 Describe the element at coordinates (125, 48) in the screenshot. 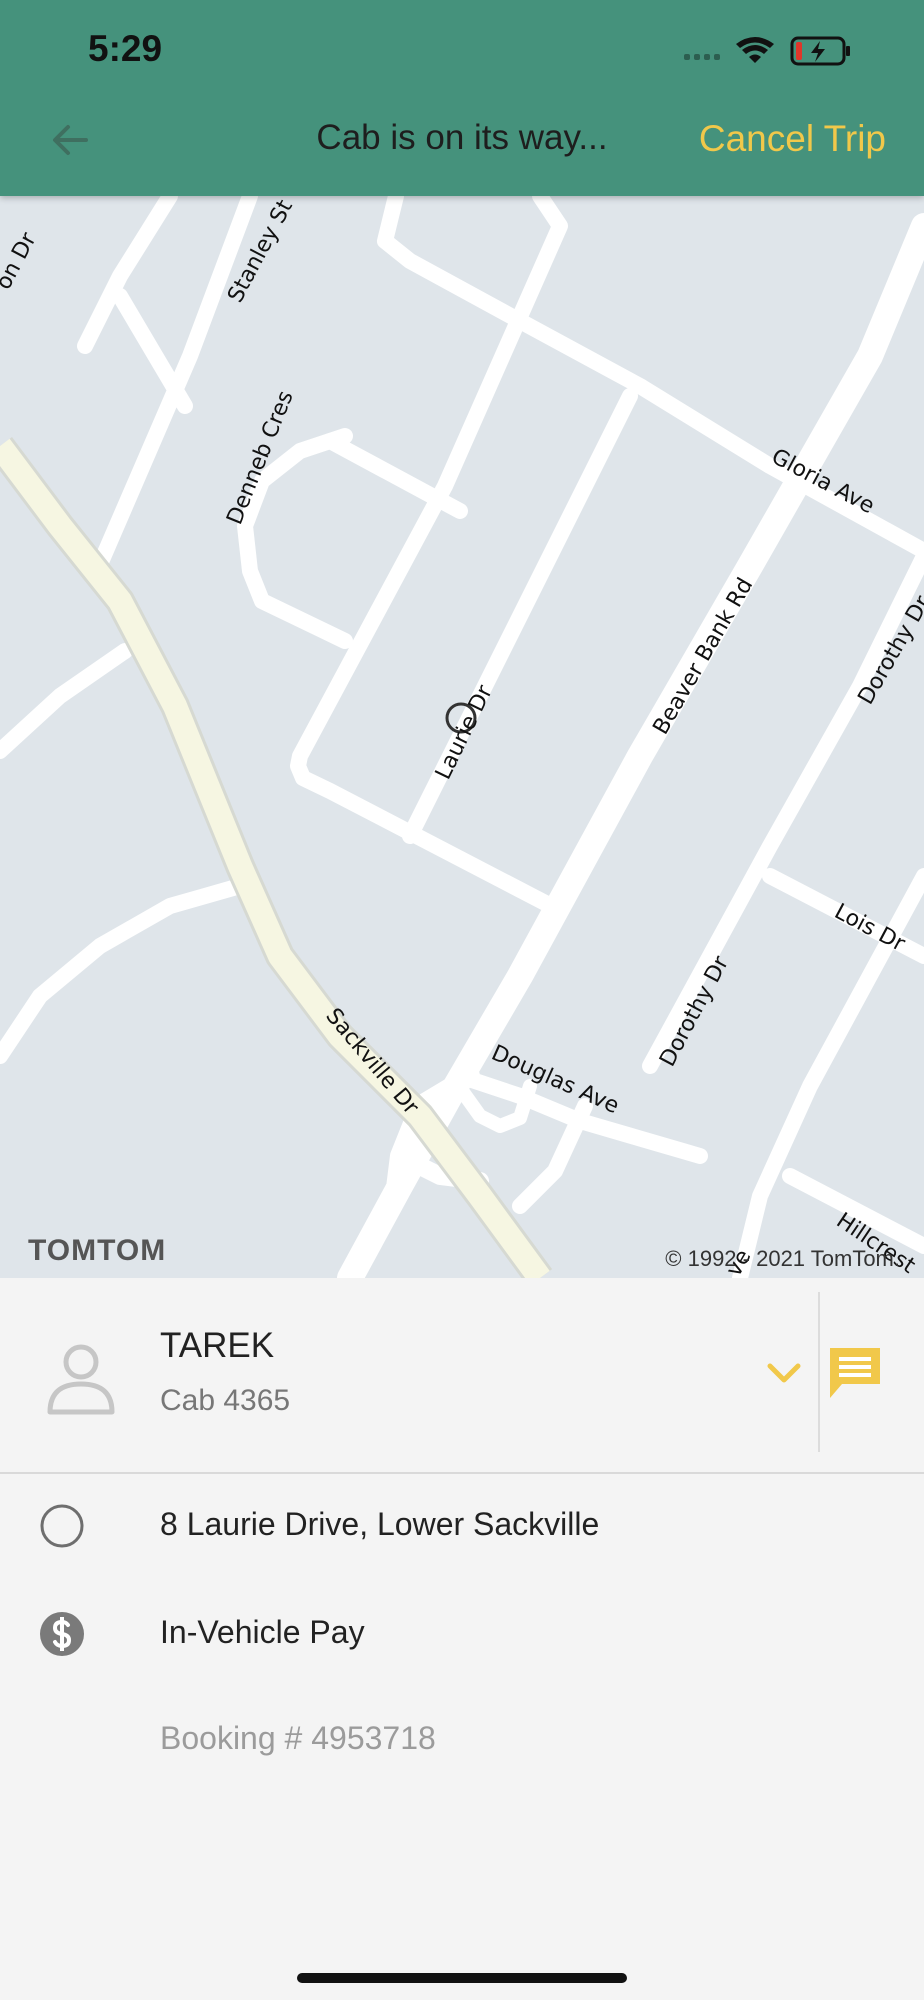

I see `status-time: 5:29` at that location.